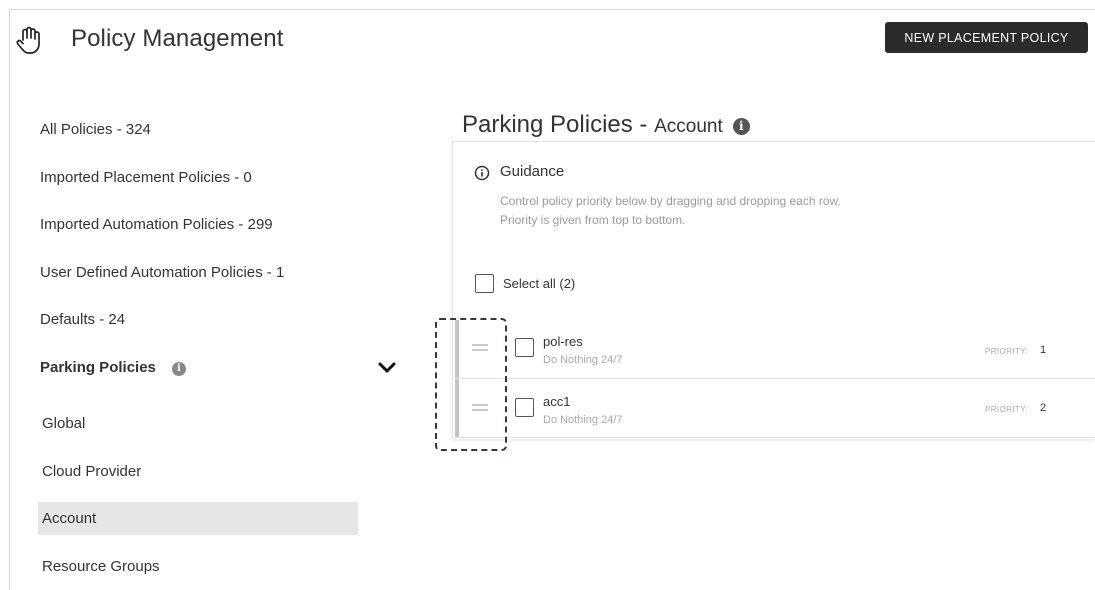  What do you see at coordinates (63, 423) in the screenshot?
I see `sidebar-subitem-global: Global` at bounding box center [63, 423].